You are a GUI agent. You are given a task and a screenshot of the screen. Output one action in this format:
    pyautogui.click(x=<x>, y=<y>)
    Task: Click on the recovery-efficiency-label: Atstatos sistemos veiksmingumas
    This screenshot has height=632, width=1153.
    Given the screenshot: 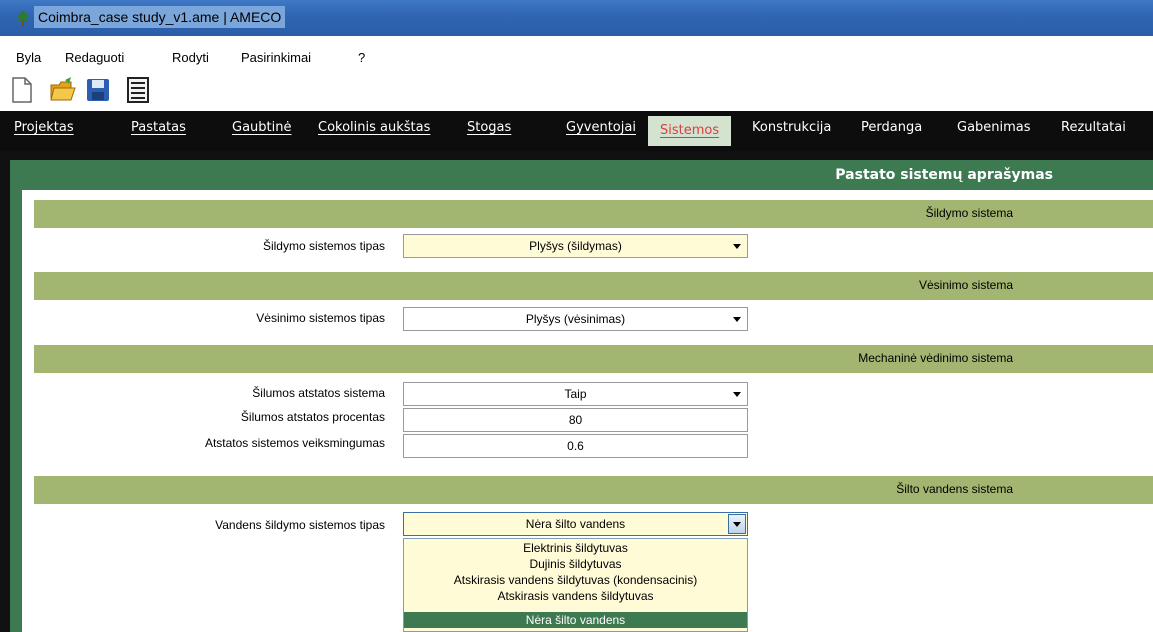 What is the action you would take?
    pyautogui.click(x=294, y=443)
    